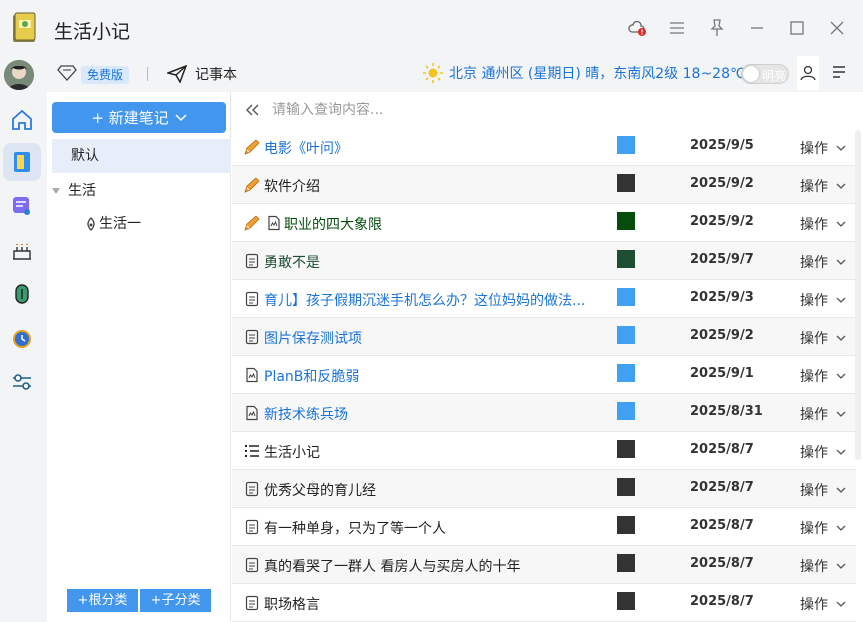 The height and width of the screenshot is (622, 863). What do you see at coordinates (837, 28) in the screenshot?
I see `close-icon` at bounding box center [837, 28].